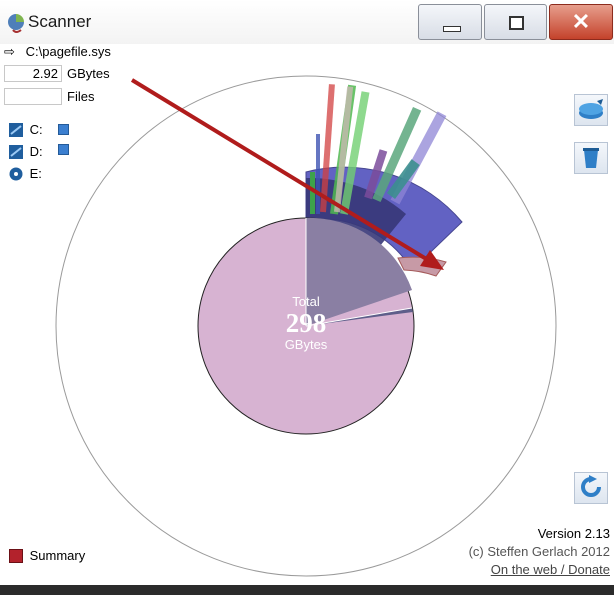 Image resolution: width=614 pixels, height=595 pixels. What do you see at coordinates (307, 22) in the screenshot?
I see `title-bar: Scanner ✕` at bounding box center [307, 22].